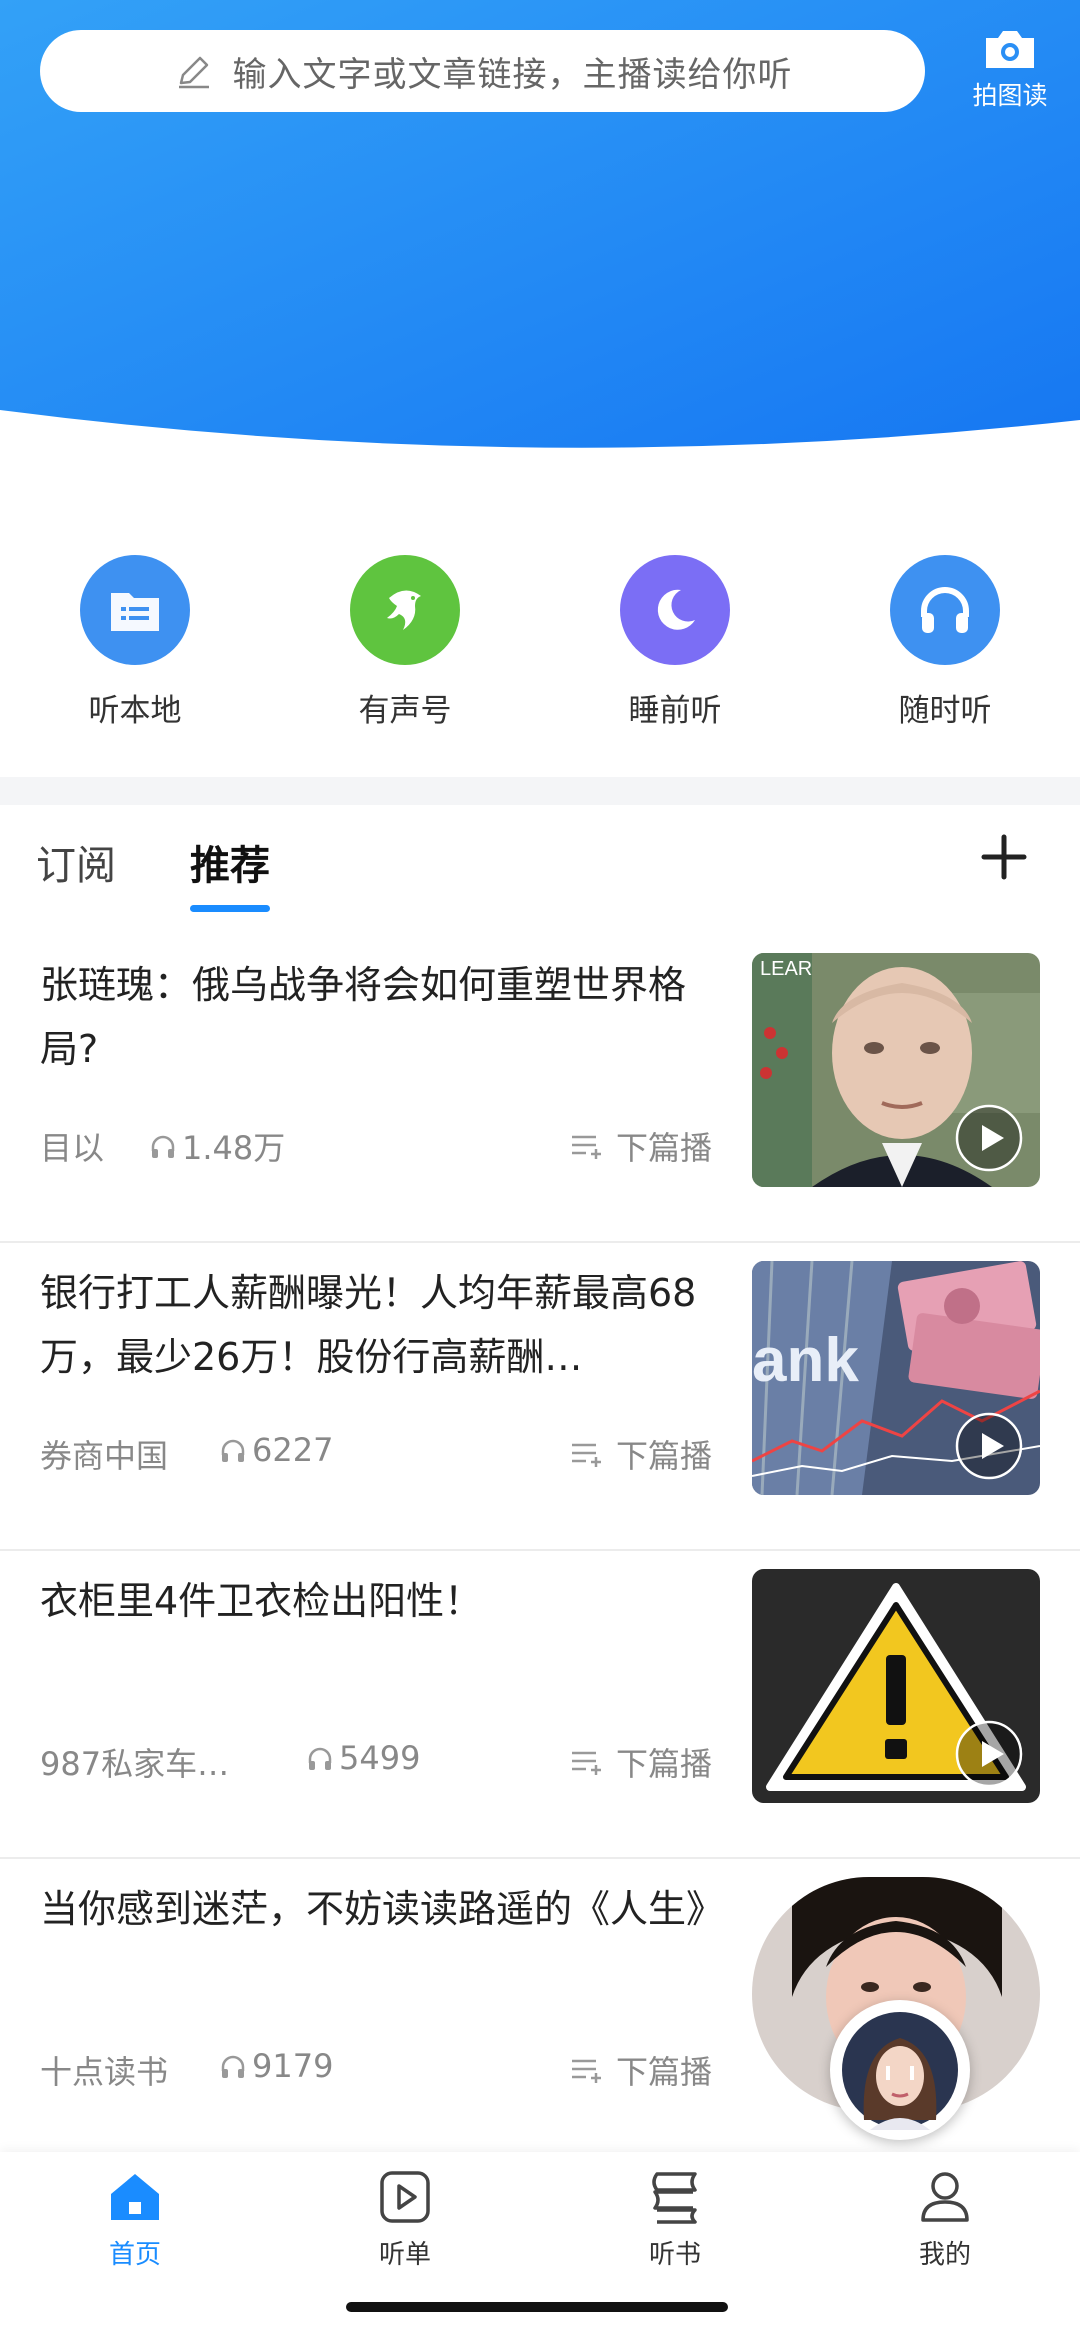 The image size is (1080, 2332). What do you see at coordinates (945, 2197) in the screenshot?
I see `user-icon` at bounding box center [945, 2197].